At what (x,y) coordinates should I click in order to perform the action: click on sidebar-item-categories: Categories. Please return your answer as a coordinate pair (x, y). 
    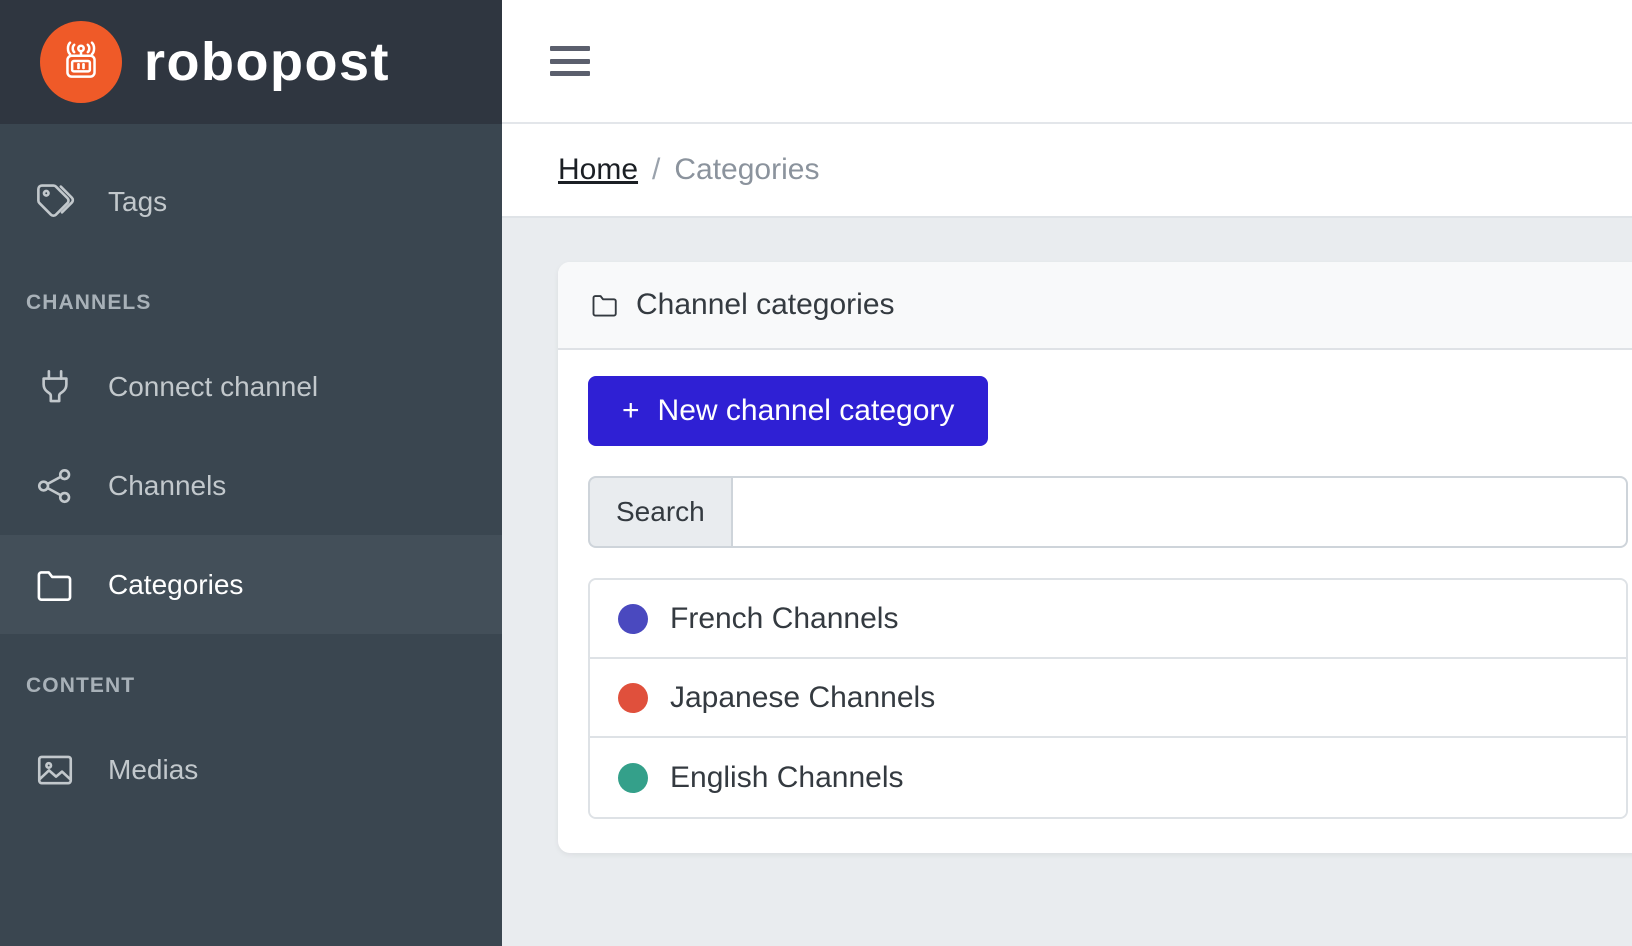
    Looking at the image, I should click on (251, 584).